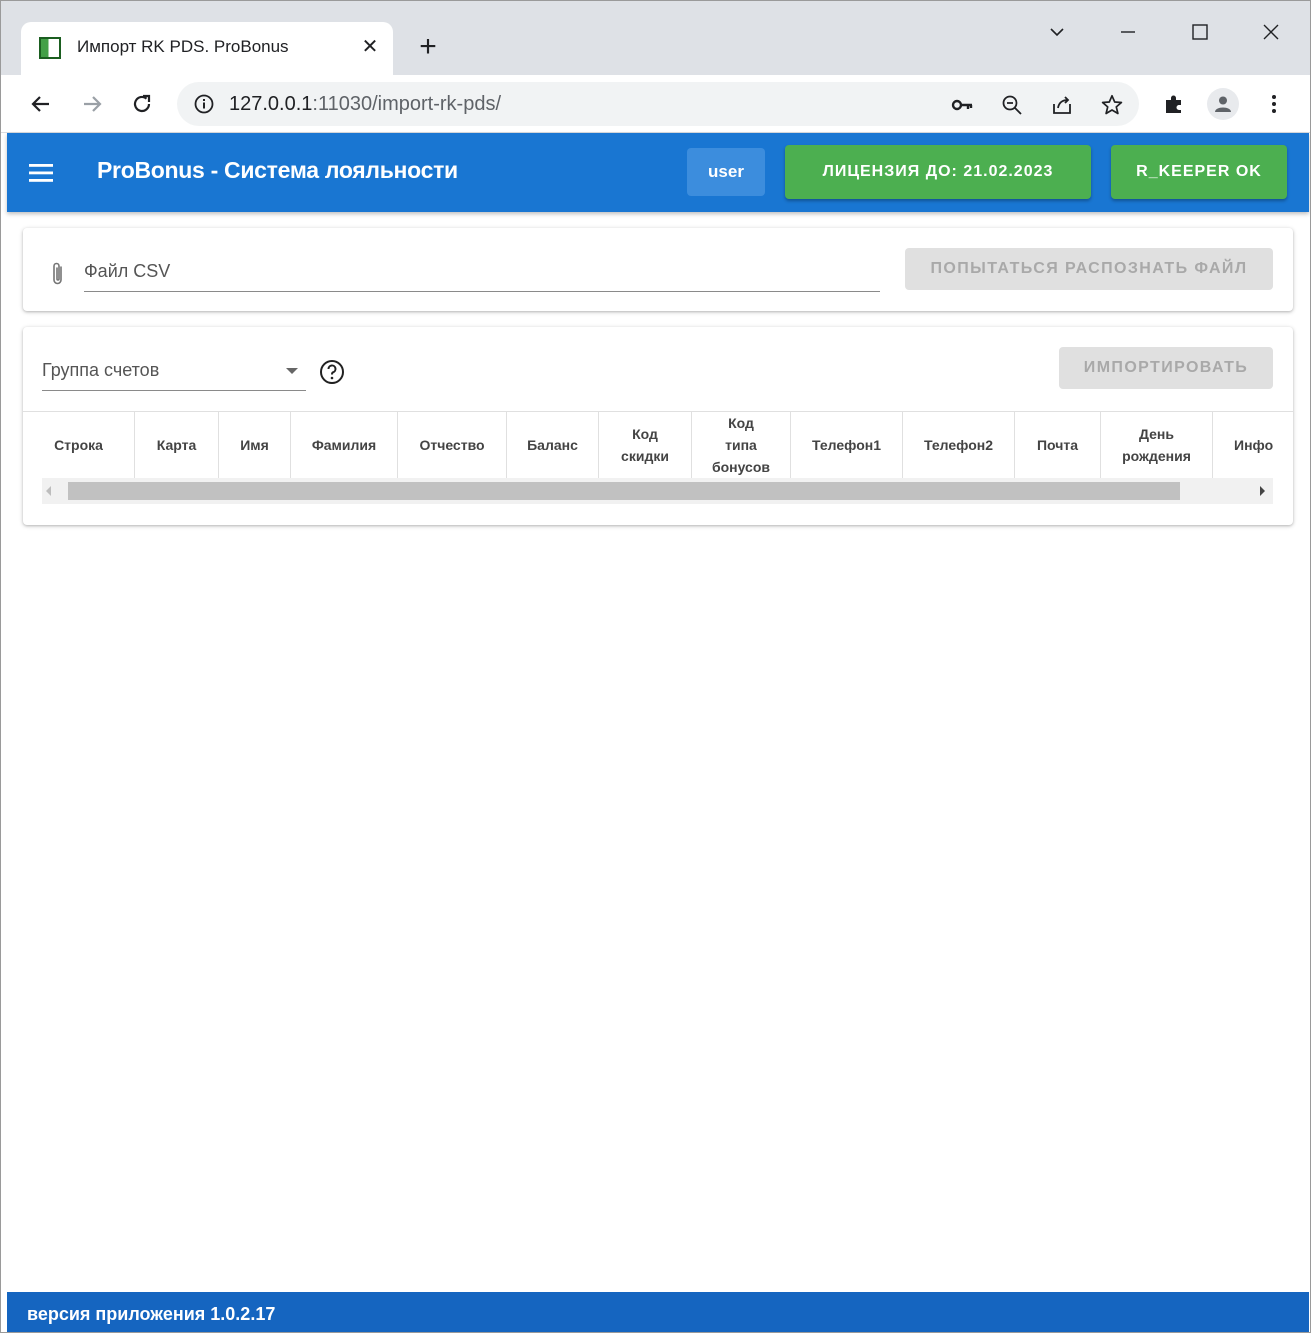  What do you see at coordinates (428, 47) in the screenshot?
I see `new-tab-icon: +` at bounding box center [428, 47].